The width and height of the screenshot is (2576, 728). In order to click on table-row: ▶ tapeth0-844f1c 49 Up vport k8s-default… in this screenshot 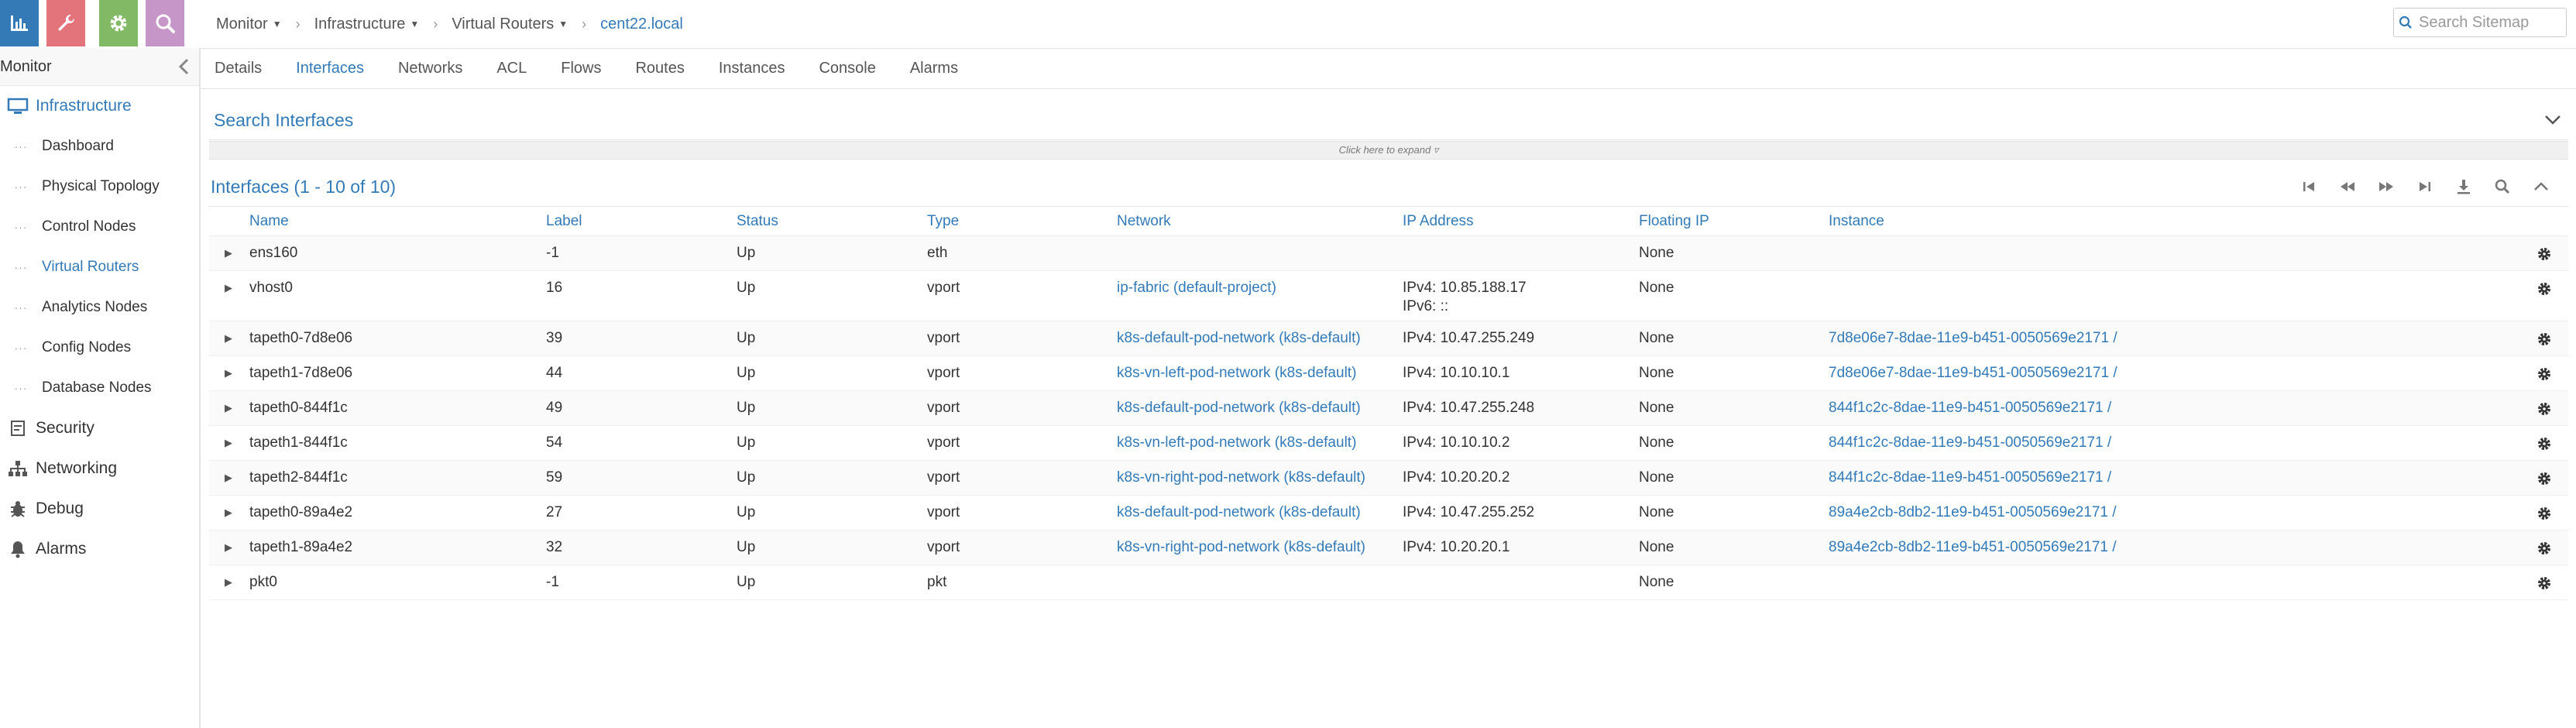, I will do `click(1388, 408)`.